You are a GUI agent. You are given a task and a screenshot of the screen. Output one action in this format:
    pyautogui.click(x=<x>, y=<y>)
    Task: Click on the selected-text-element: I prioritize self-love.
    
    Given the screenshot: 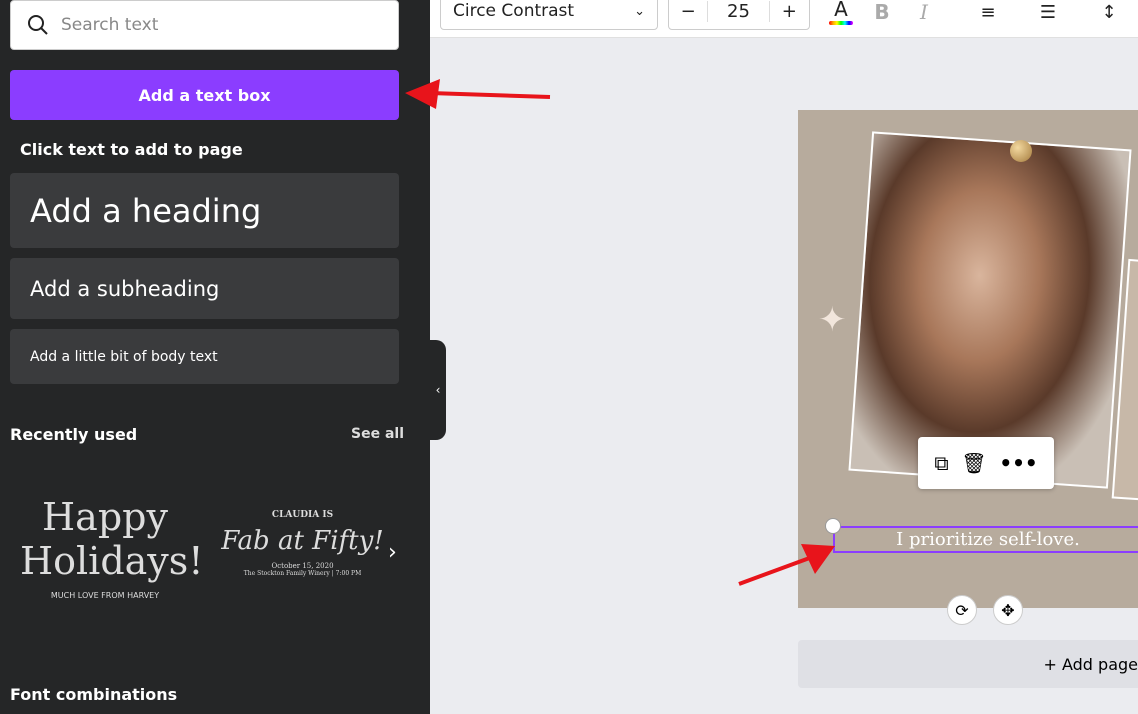 What is the action you would take?
    pyautogui.click(x=985, y=539)
    